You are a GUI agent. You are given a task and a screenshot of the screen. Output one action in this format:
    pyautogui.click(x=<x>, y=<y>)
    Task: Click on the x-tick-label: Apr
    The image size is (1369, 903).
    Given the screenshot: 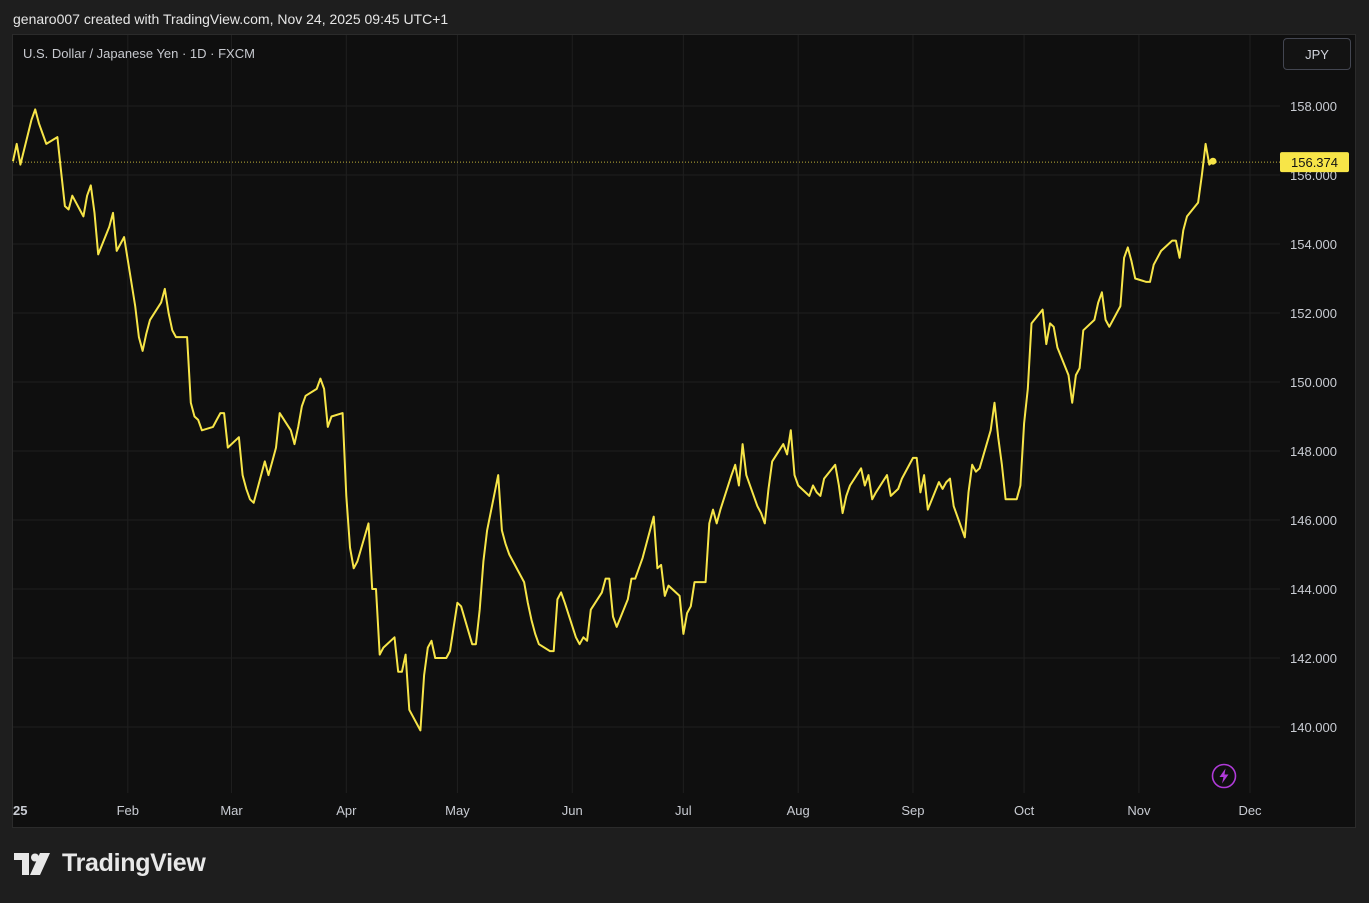 What is the action you would take?
    pyautogui.click(x=346, y=810)
    